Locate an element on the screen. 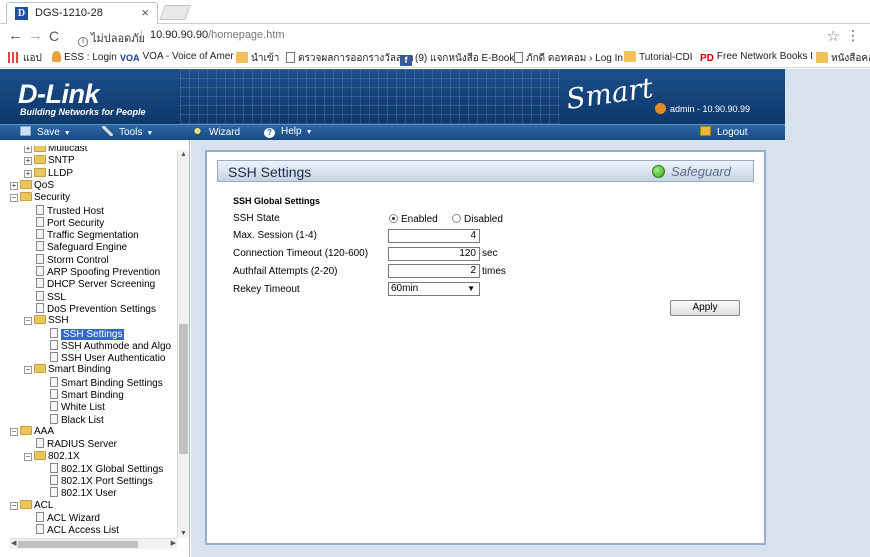  tree-item: White List is located at coordinates (71, 407).